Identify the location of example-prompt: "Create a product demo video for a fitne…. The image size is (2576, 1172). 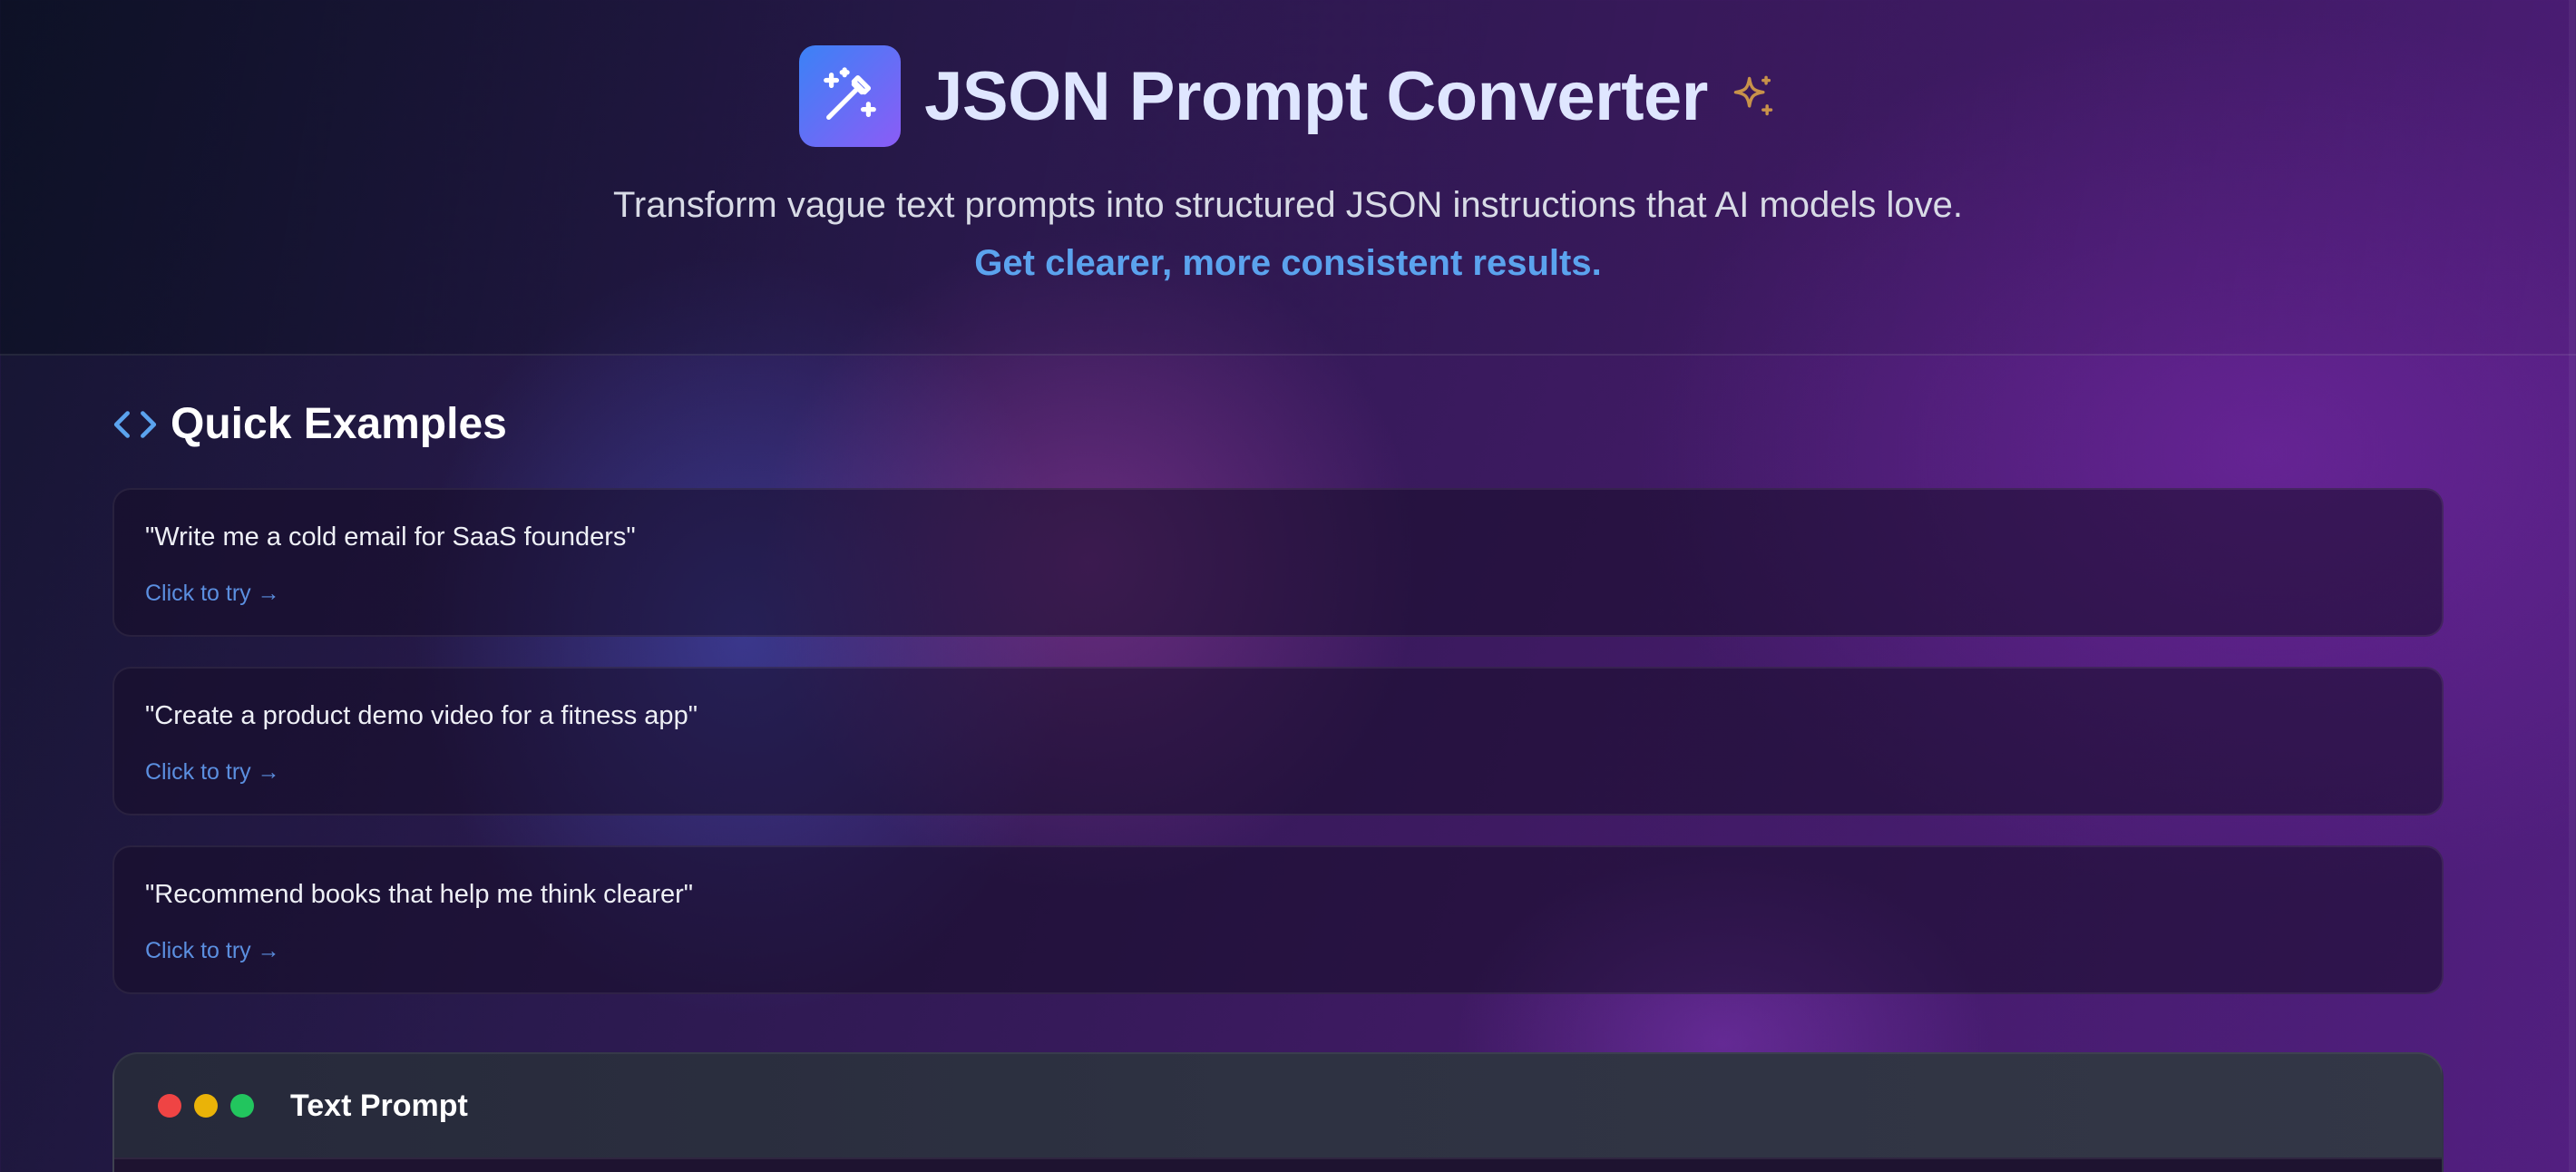
(421, 715).